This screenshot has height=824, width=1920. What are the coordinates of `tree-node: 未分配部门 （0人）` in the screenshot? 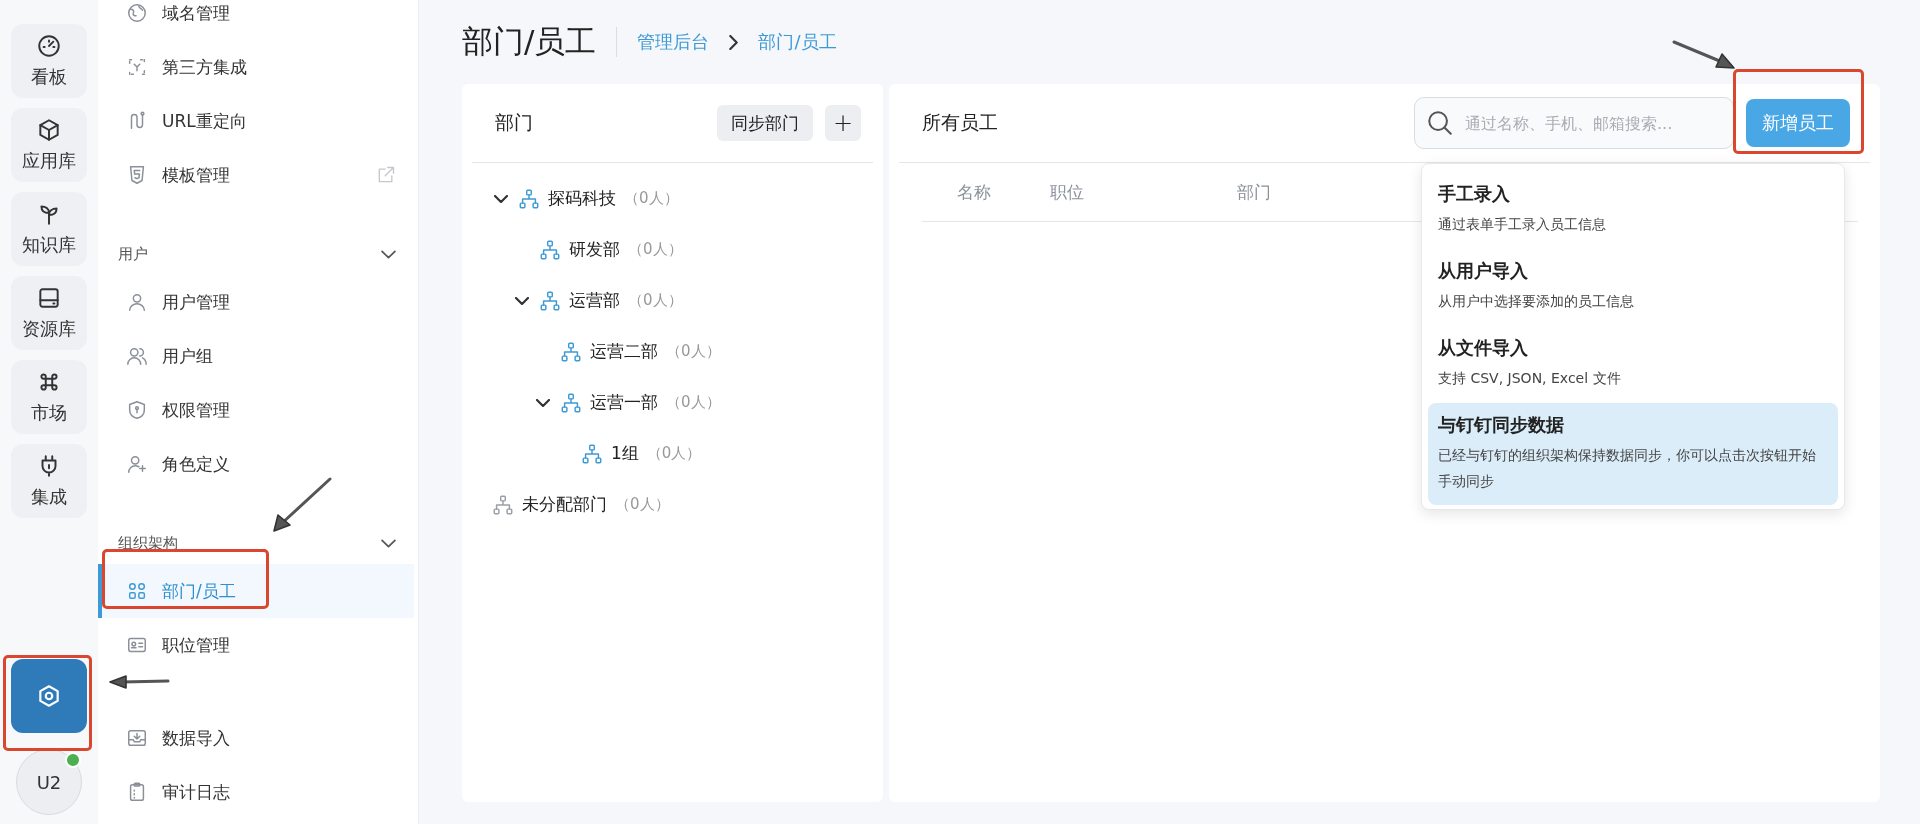 It's located at (682, 504).